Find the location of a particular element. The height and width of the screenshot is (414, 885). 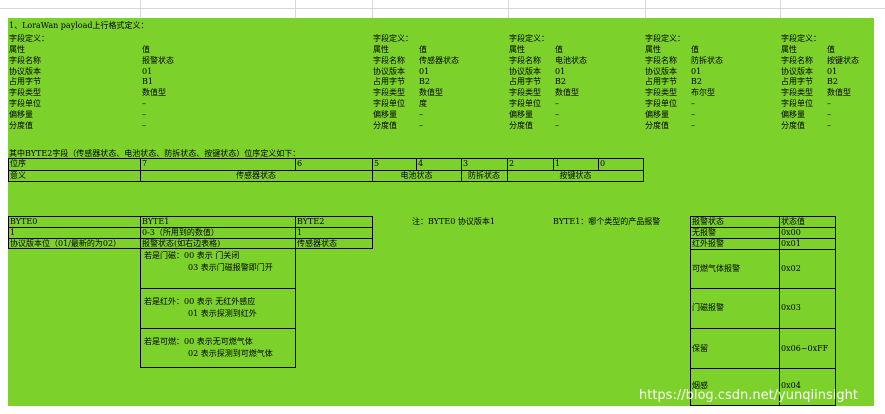

bit-label: 3 is located at coordinates (466, 163).